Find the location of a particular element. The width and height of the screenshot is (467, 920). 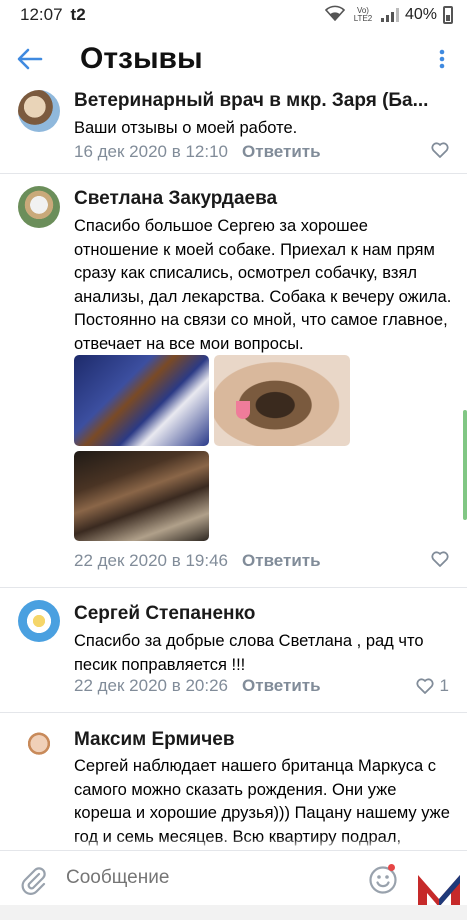

top-bar: Отзывы is located at coordinates (233, 59).